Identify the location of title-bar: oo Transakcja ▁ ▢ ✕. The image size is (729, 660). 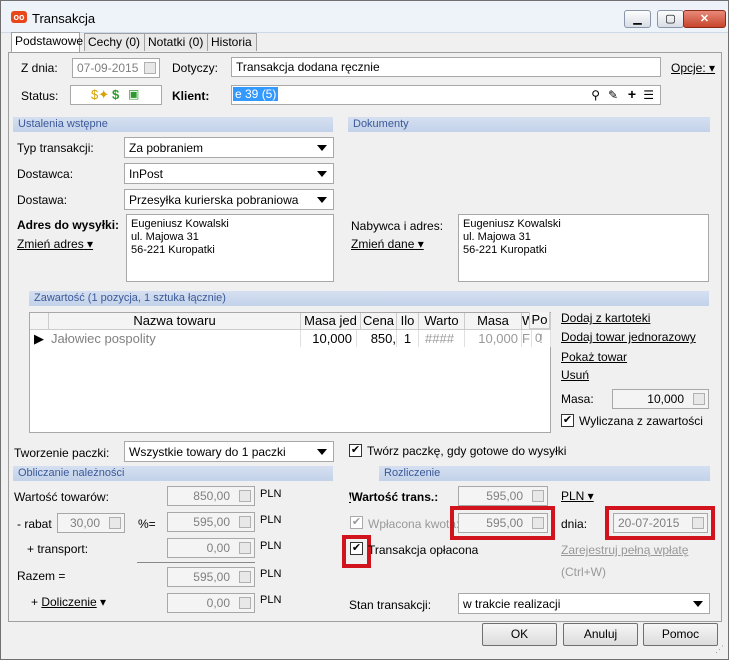
(364, 17).